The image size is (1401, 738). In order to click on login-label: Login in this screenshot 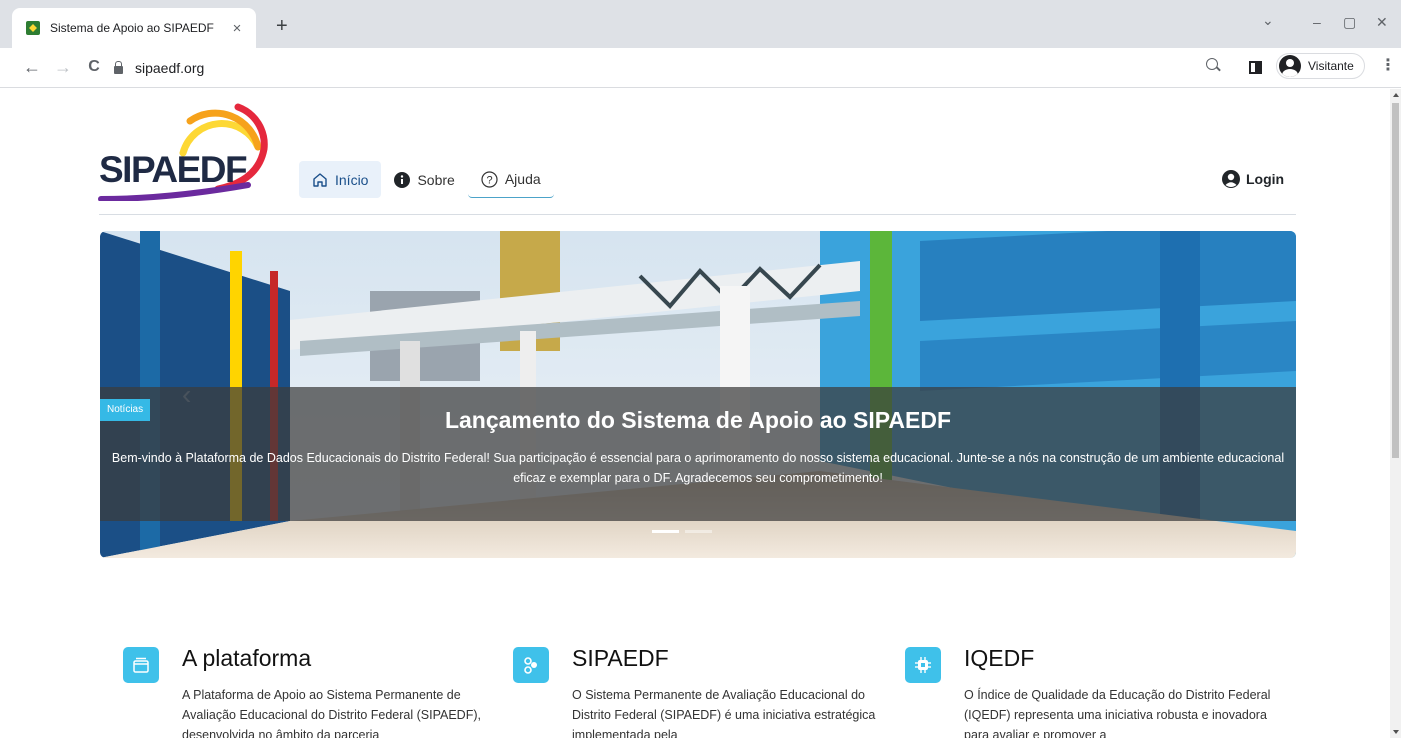, I will do `click(1265, 179)`.